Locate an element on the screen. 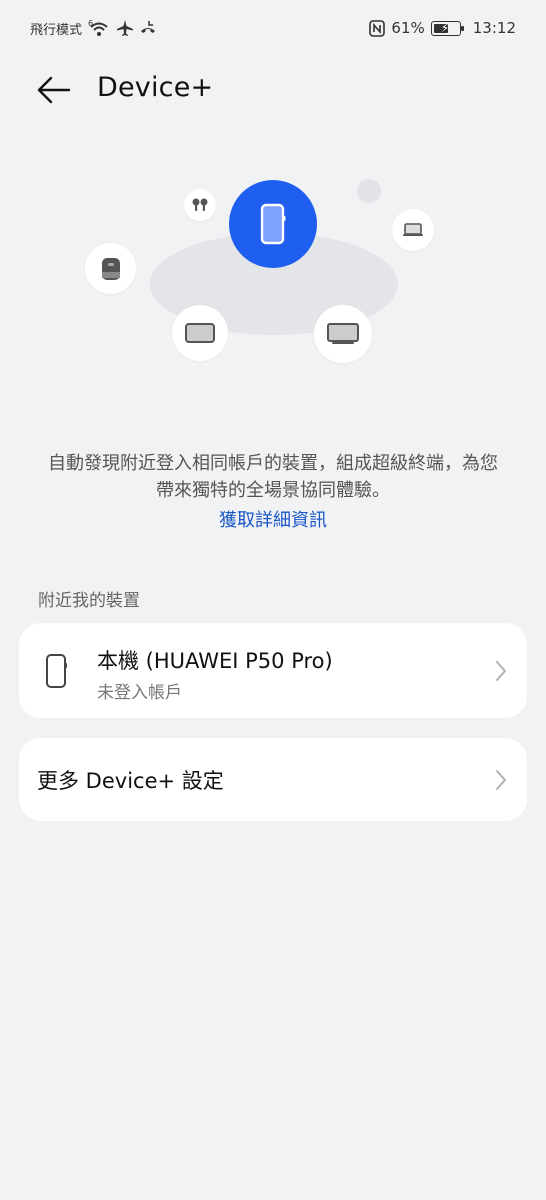 The image size is (546, 1200). app-header: Device+ is located at coordinates (273, 90).